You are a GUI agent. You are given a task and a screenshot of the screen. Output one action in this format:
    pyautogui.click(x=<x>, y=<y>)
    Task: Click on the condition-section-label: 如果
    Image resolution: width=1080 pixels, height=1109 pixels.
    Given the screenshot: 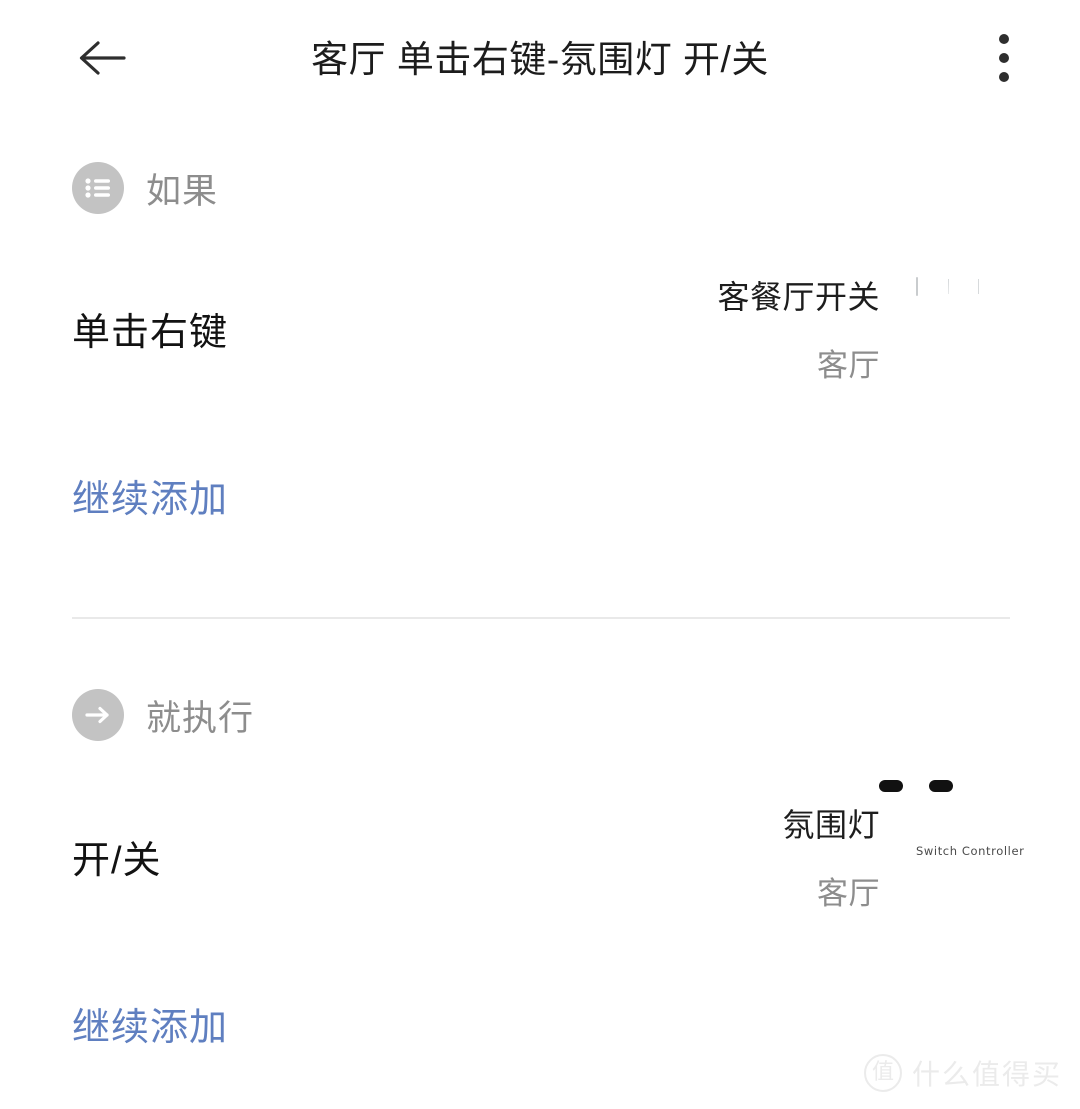 What is the action you would take?
    pyautogui.click(x=182, y=191)
    